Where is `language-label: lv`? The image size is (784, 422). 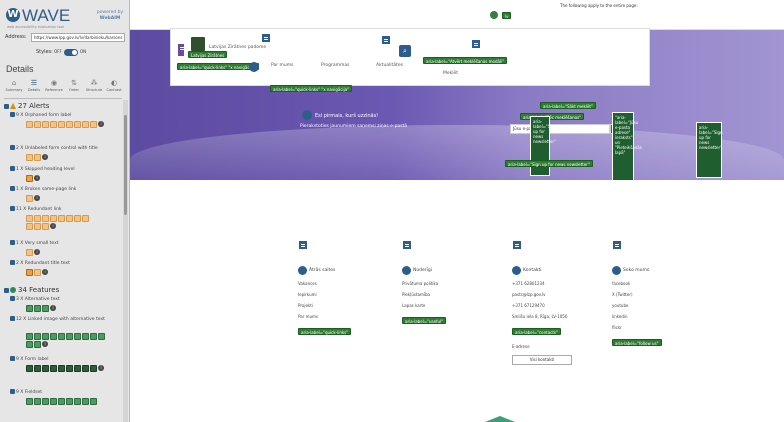
language-label: lv is located at coordinates (507, 15).